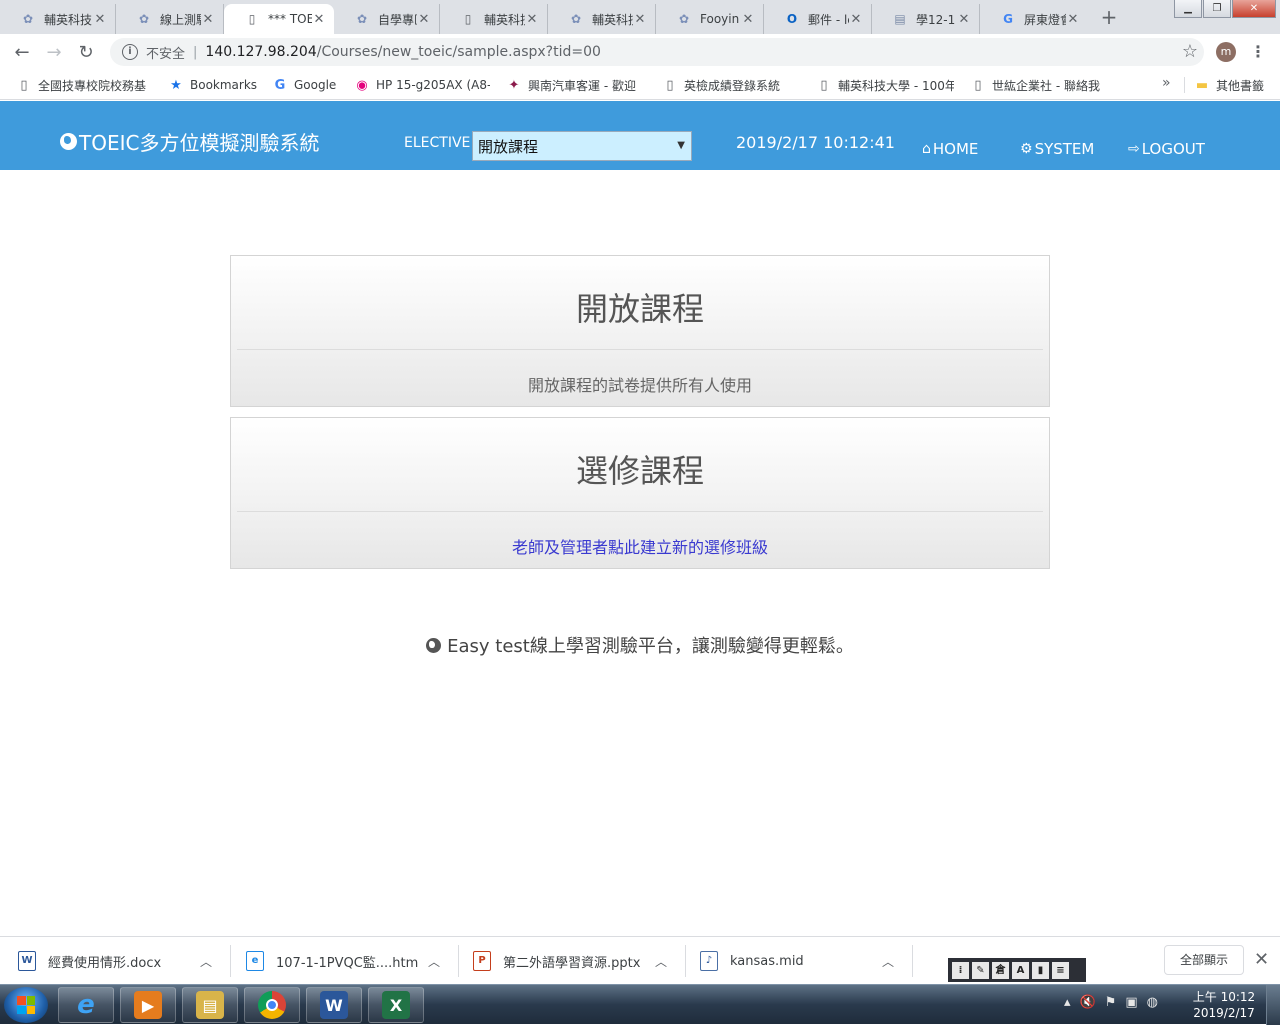 The image size is (1280, 1025). I want to click on show-all-downloads-button: 全部顯示, so click(1204, 960).